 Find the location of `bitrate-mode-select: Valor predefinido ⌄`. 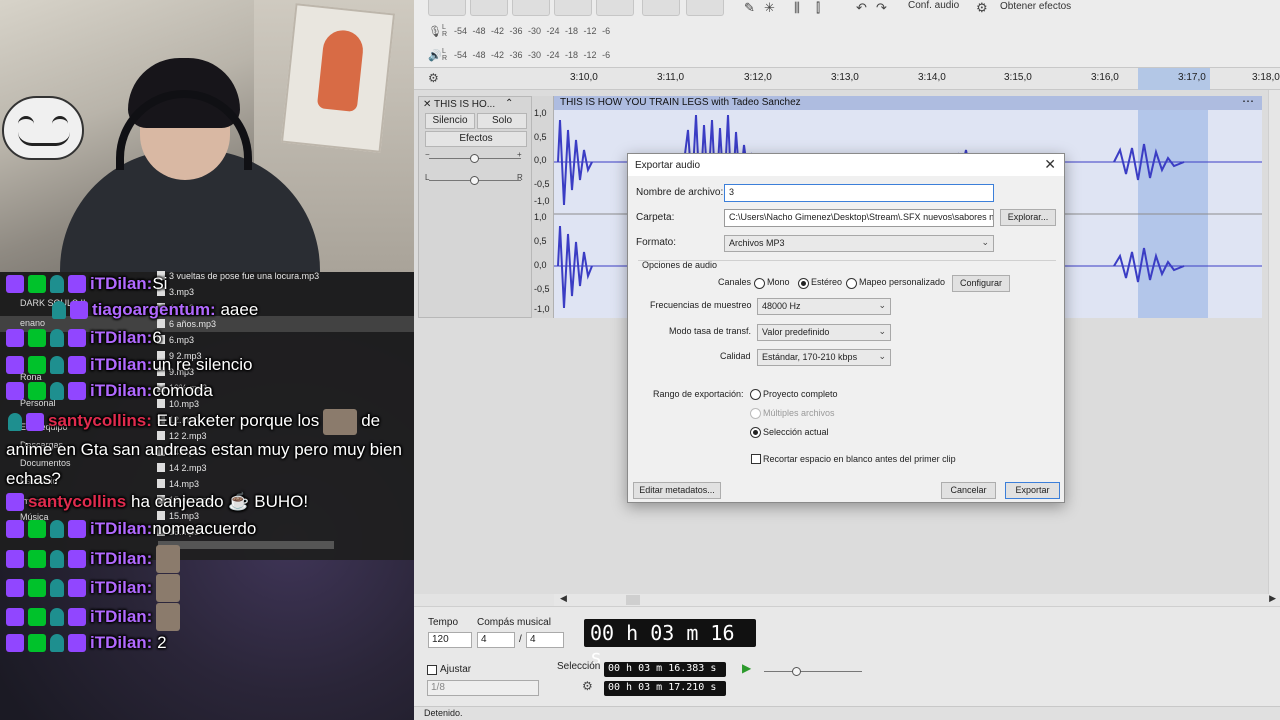

bitrate-mode-select: Valor predefinido ⌄ is located at coordinates (824, 332).